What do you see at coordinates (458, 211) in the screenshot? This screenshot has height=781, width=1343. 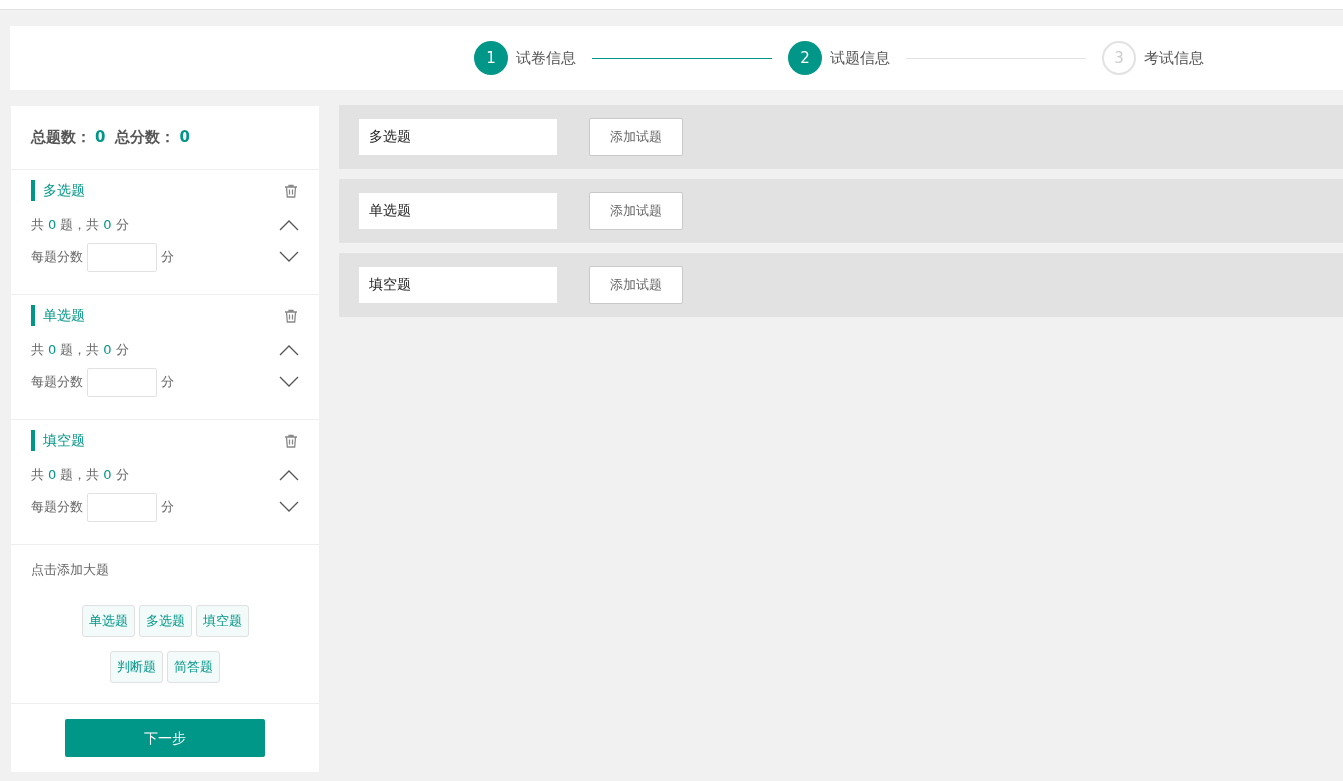 I see `group-name-field: 单选题` at bounding box center [458, 211].